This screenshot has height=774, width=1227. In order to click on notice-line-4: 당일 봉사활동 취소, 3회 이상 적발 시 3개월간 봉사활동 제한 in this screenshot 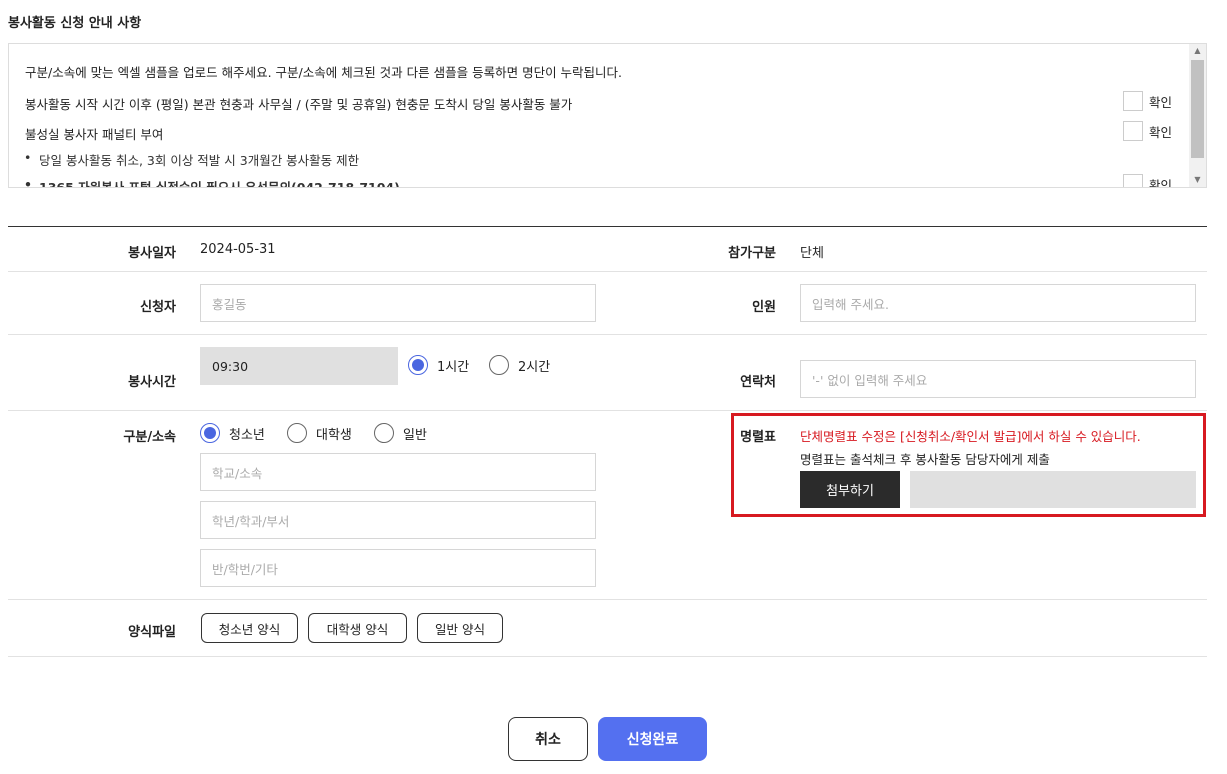, I will do `click(191, 159)`.